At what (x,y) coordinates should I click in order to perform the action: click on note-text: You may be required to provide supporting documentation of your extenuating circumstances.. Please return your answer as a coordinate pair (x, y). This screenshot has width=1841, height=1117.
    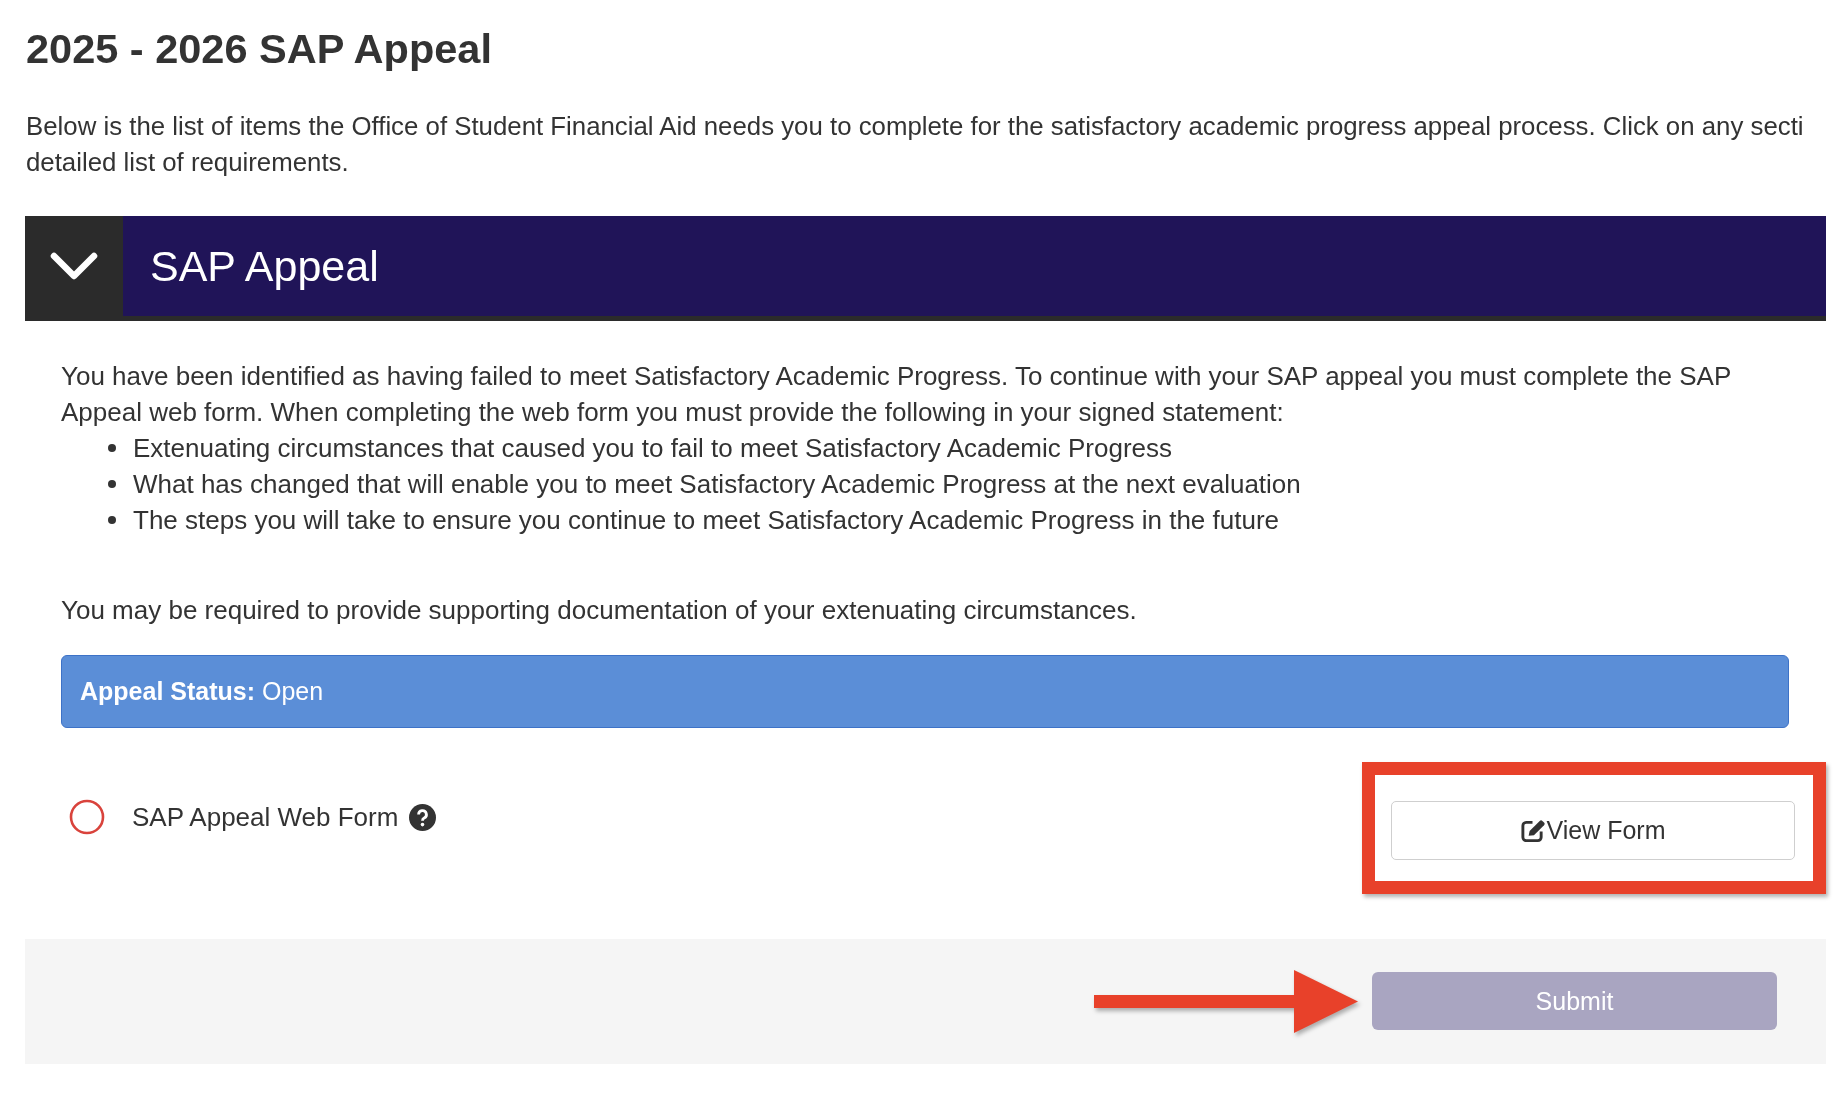
    Looking at the image, I should click on (599, 610).